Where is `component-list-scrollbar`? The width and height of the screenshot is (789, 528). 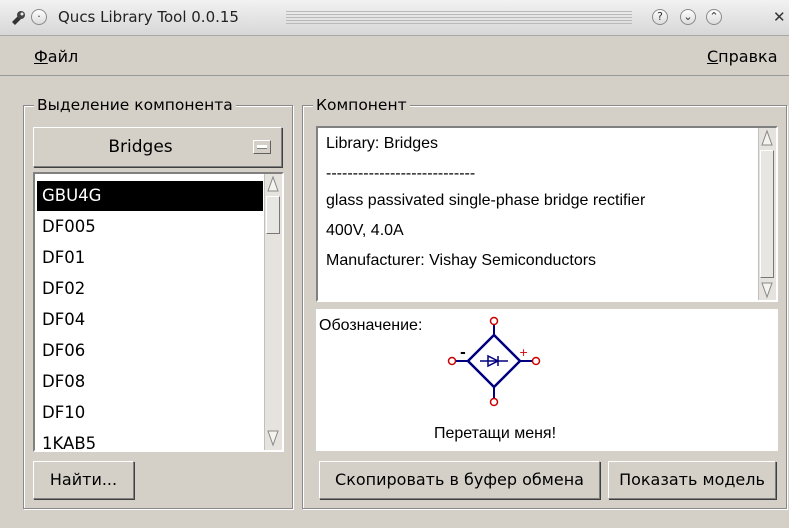
component-list-scrollbar is located at coordinates (273, 312).